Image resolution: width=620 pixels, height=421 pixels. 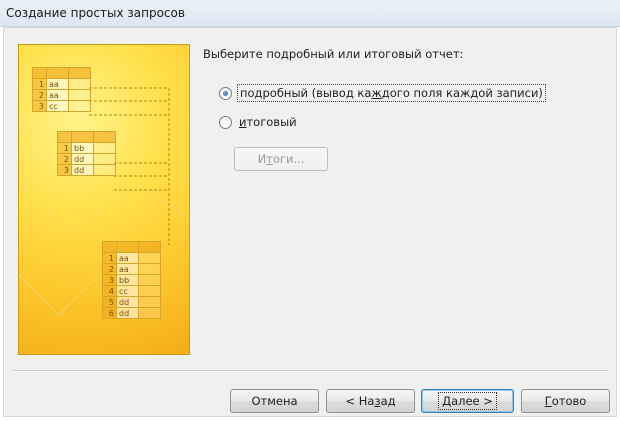 I want to click on table-row: 1 bb, so click(x=86, y=148).